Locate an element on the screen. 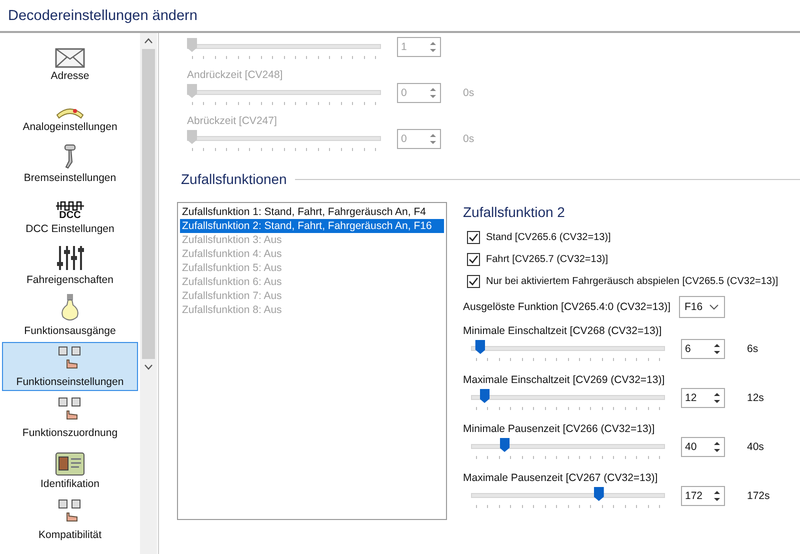 This screenshot has height=554, width=800. number-spinner: 12 is located at coordinates (703, 398).